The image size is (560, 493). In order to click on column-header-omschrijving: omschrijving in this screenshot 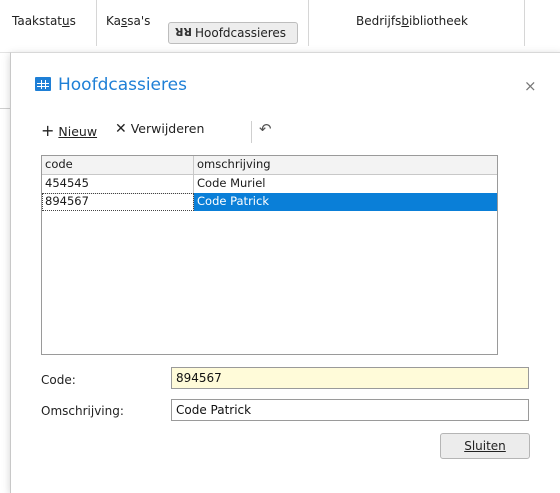, I will do `click(345, 165)`.